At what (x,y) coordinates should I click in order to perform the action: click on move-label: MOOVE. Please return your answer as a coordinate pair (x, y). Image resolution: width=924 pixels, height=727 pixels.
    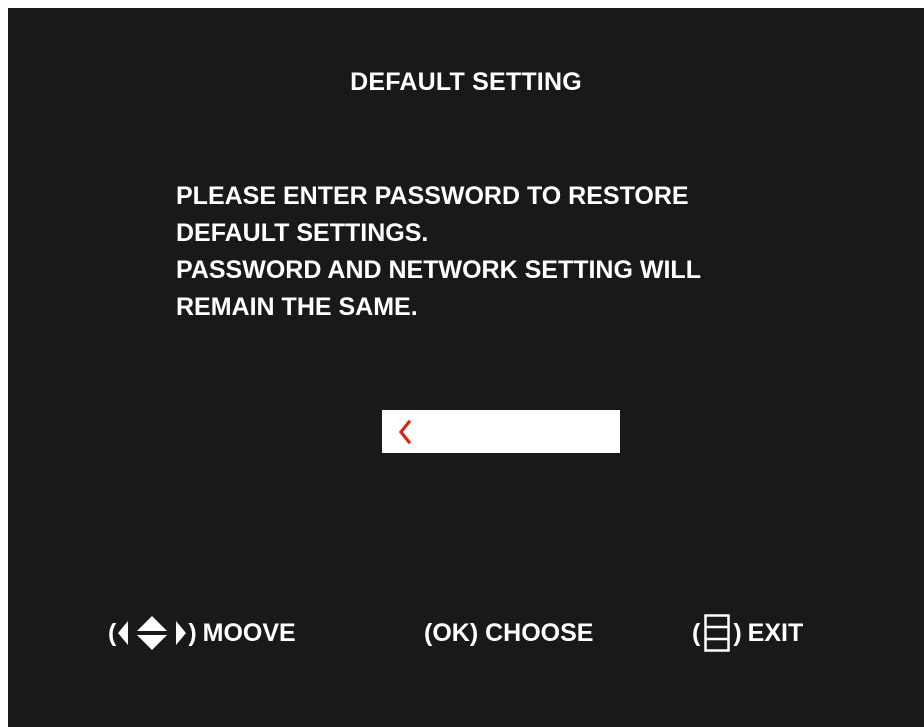
    Looking at the image, I should click on (249, 633).